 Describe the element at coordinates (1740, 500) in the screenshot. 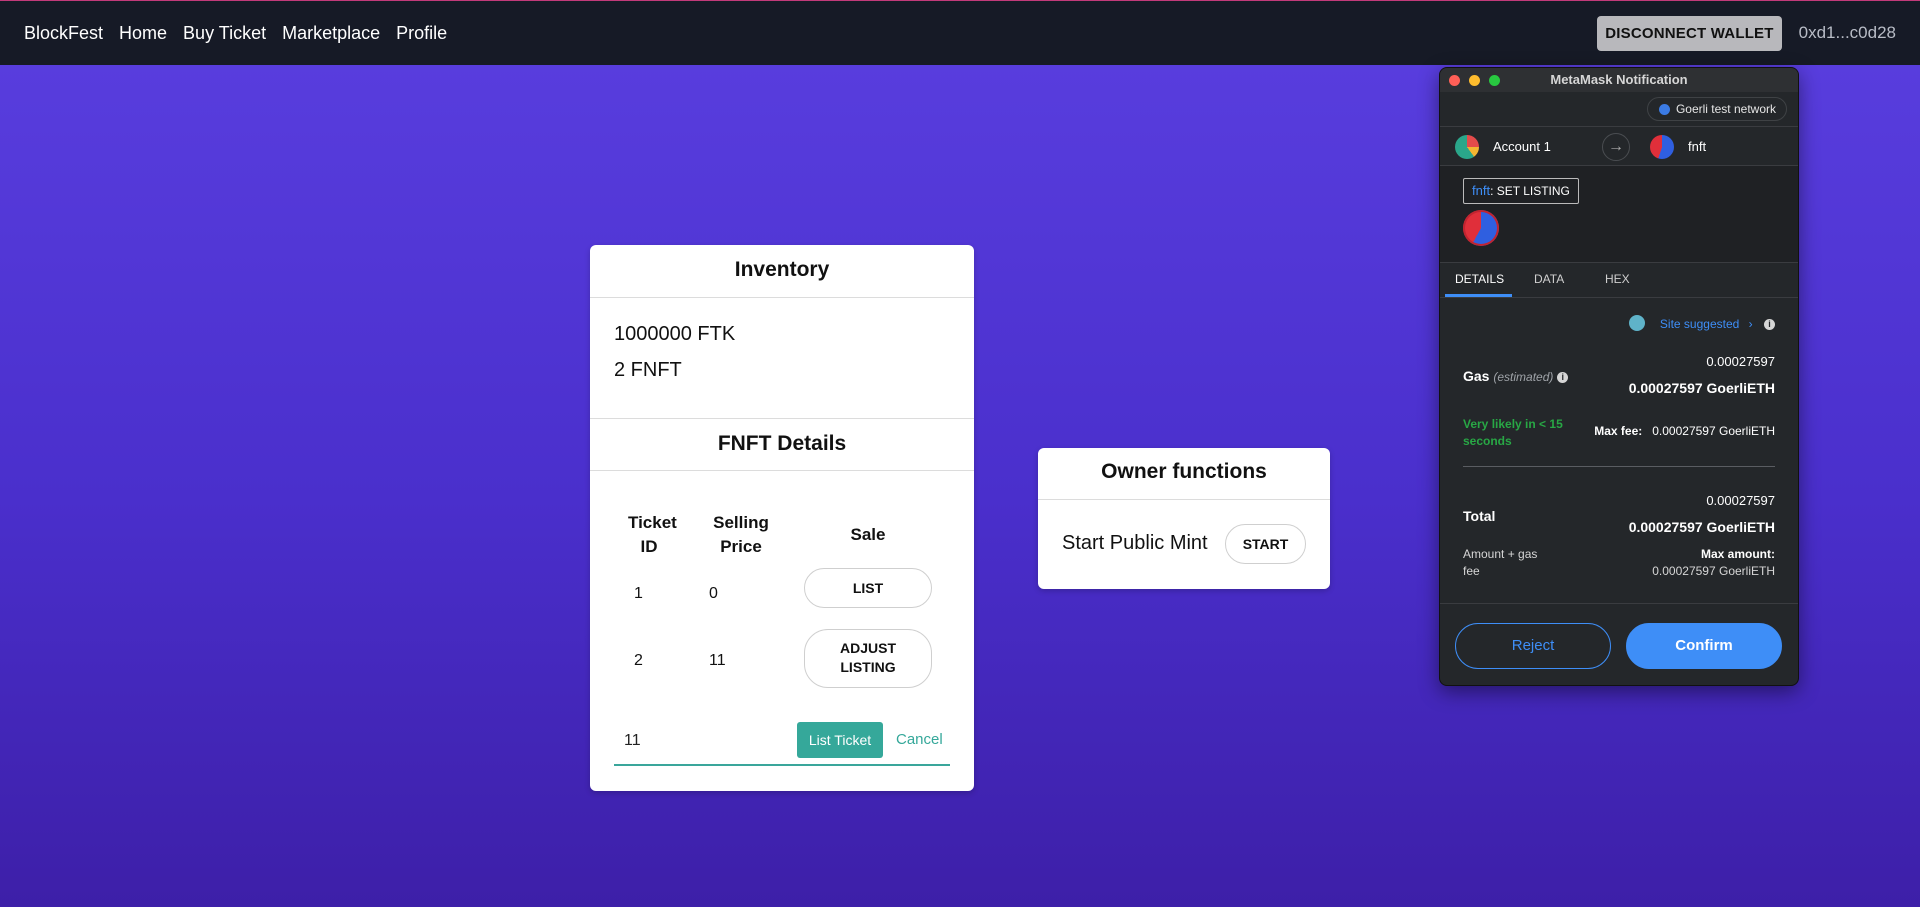

I see `total-value: 0.00027597` at that location.